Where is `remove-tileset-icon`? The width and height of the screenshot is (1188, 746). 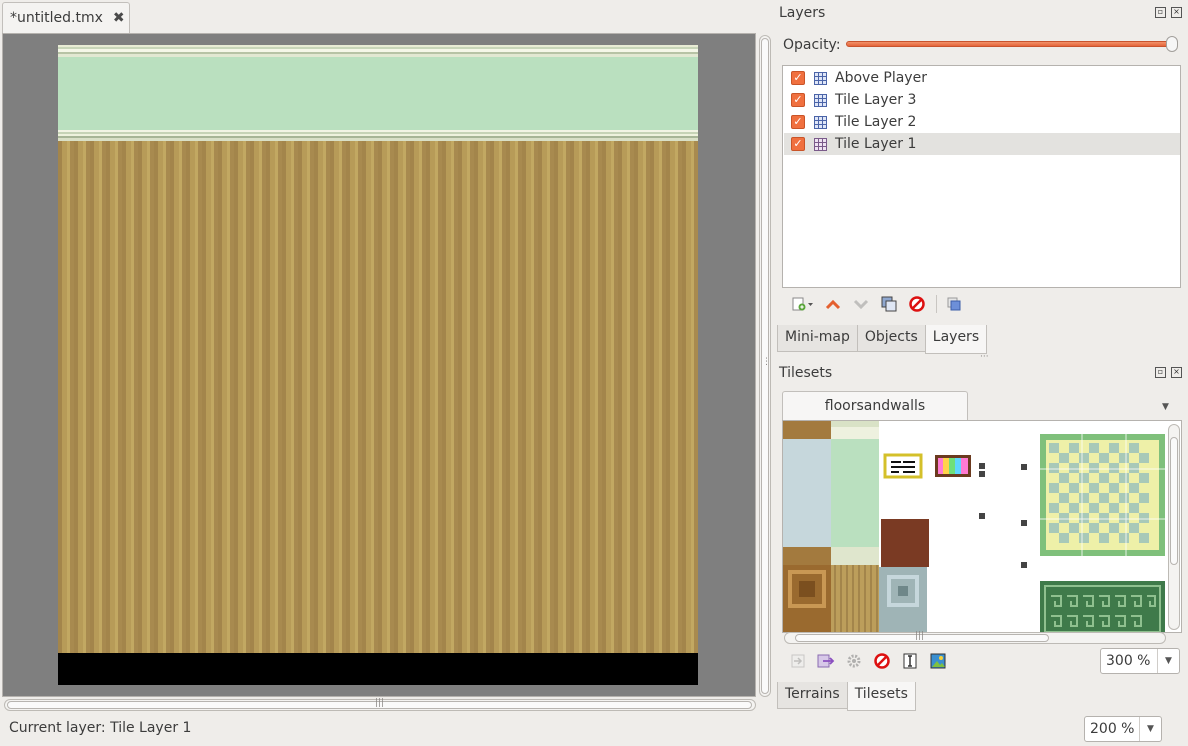
remove-tileset-icon is located at coordinates (882, 661).